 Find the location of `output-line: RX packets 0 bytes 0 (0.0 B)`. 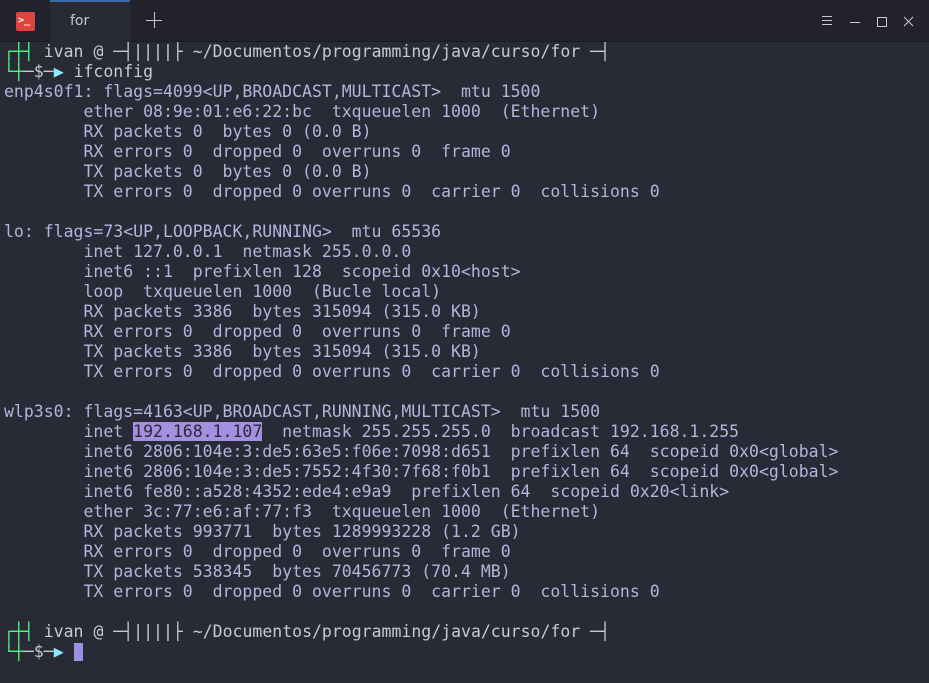

output-line: RX packets 0 bytes 0 (0.0 B) is located at coordinates (188, 131).